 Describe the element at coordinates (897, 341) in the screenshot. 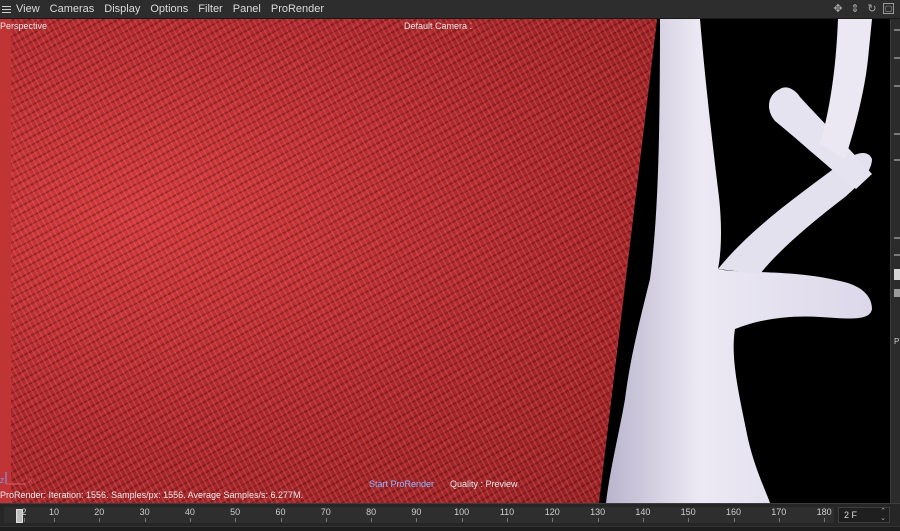

I see `panel-label: P` at that location.